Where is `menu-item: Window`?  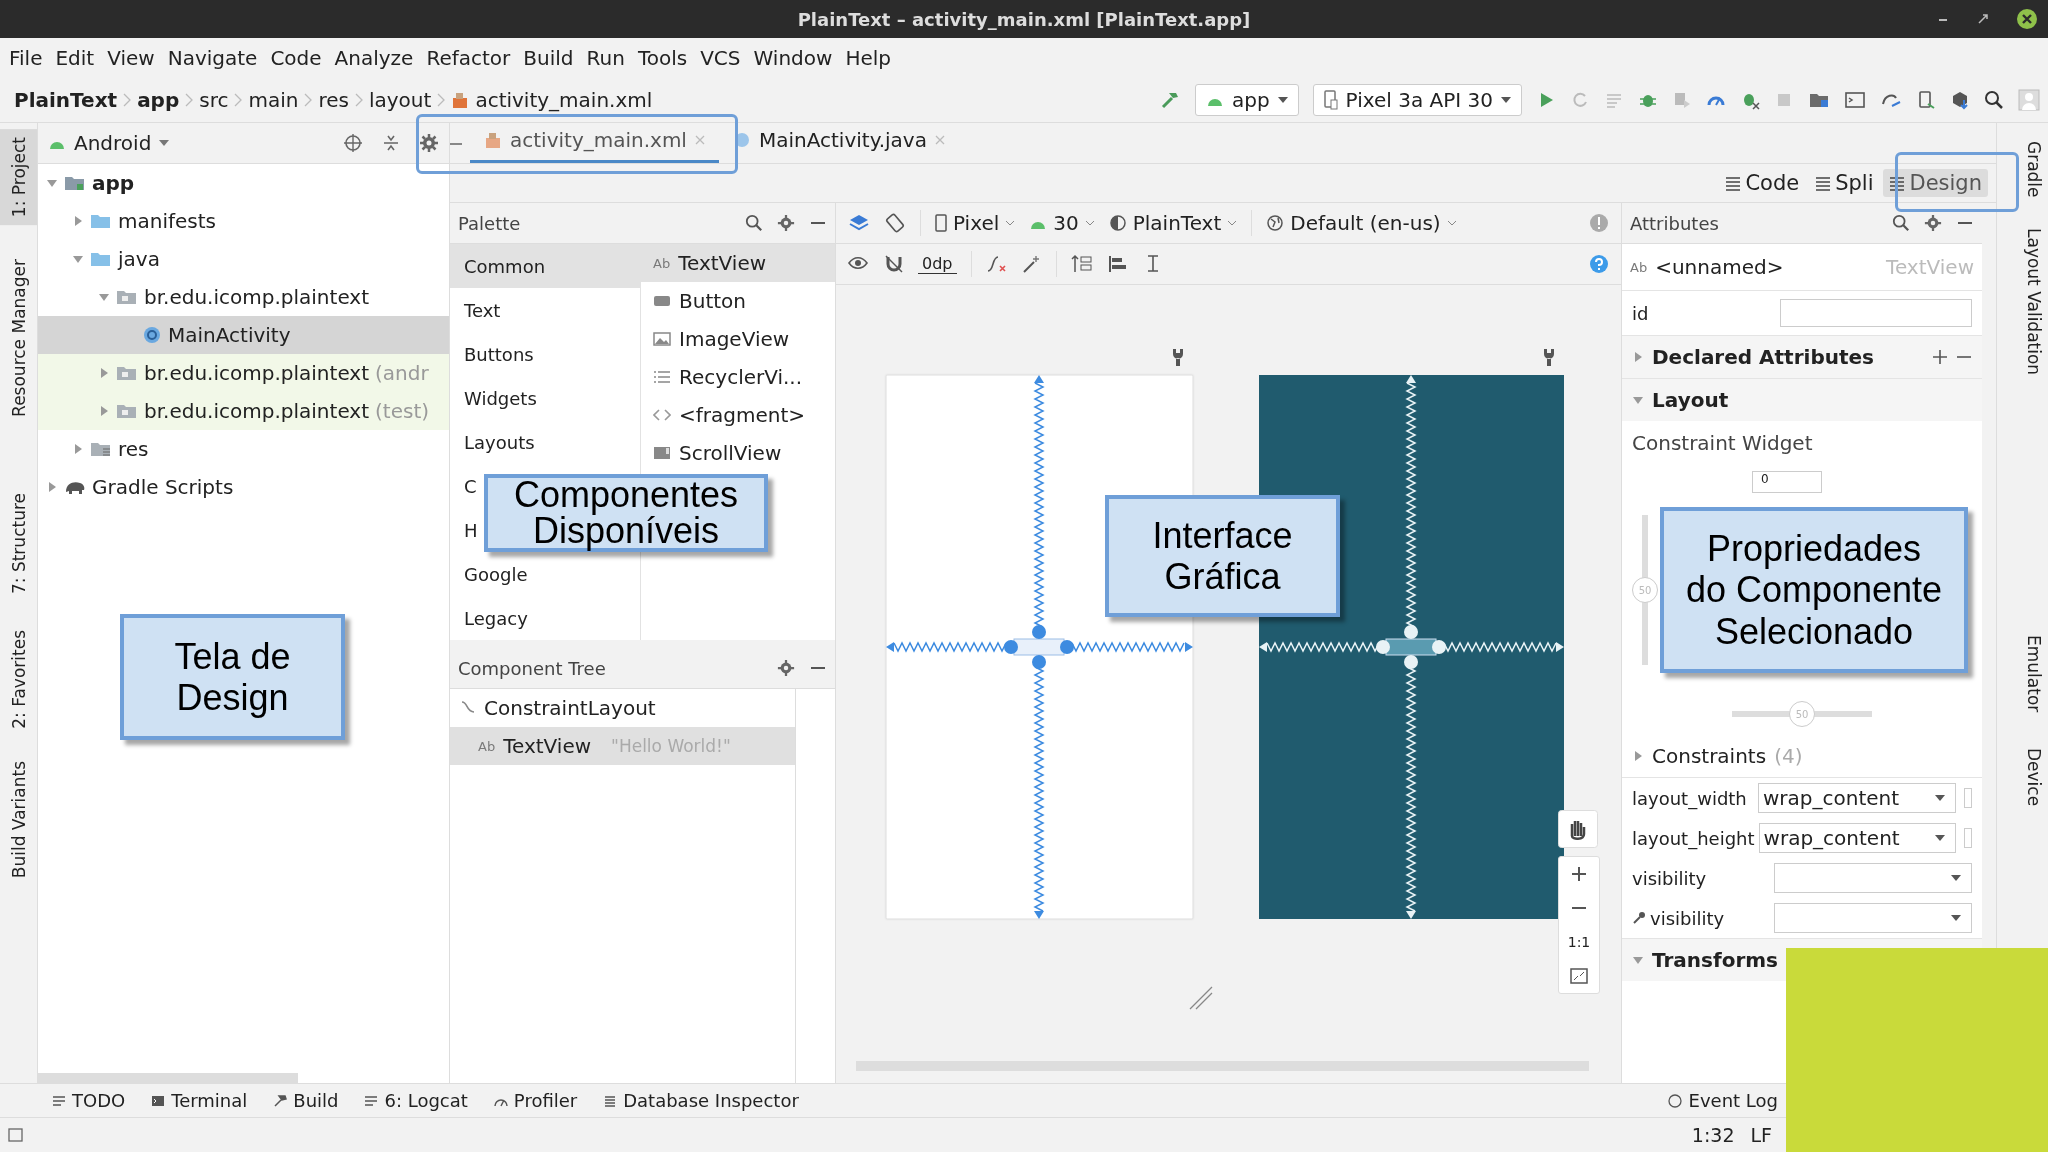 menu-item: Window is located at coordinates (796, 58).